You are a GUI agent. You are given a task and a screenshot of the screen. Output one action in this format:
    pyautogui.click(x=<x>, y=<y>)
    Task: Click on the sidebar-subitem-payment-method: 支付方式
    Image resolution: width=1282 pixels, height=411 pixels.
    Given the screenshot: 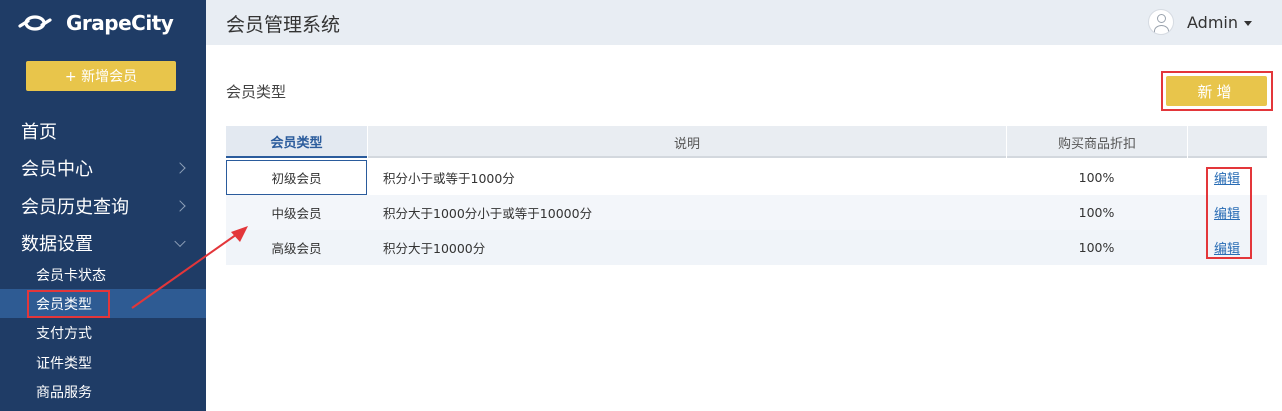 What is the action you would take?
    pyautogui.click(x=103, y=332)
    